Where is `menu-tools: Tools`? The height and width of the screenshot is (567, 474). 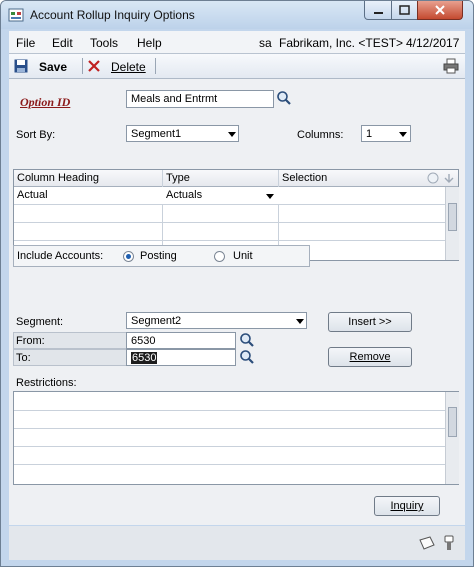
menu-tools: Tools is located at coordinates (104, 43).